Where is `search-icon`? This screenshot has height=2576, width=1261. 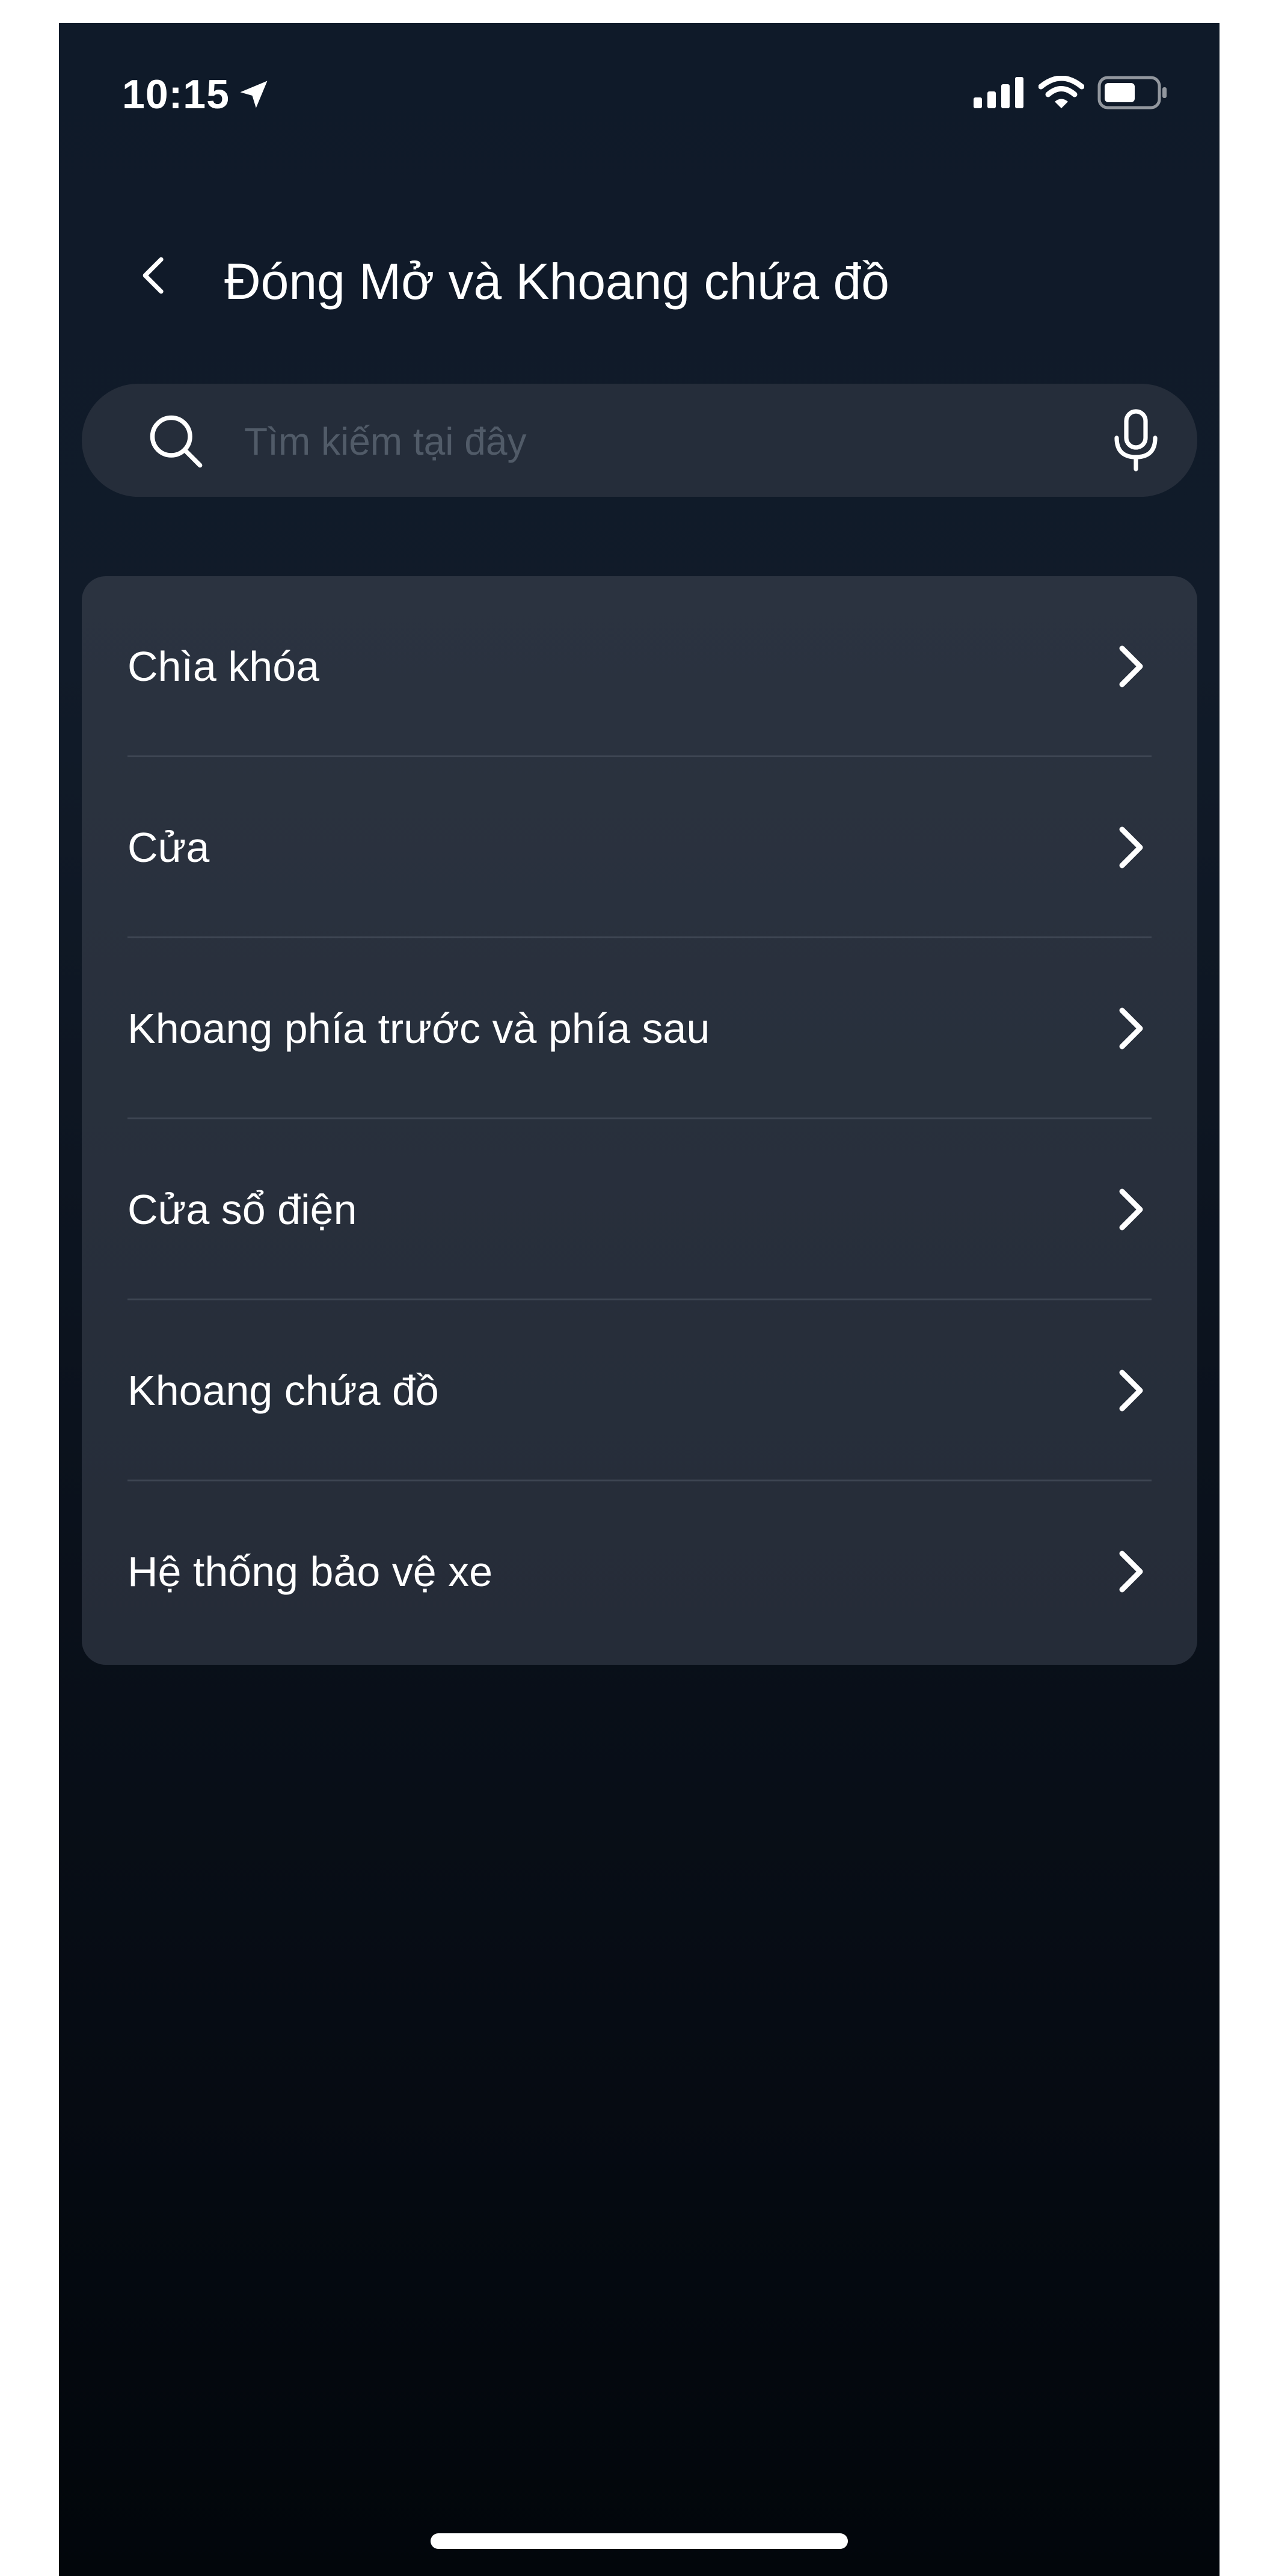 search-icon is located at coordinates (177, 442).